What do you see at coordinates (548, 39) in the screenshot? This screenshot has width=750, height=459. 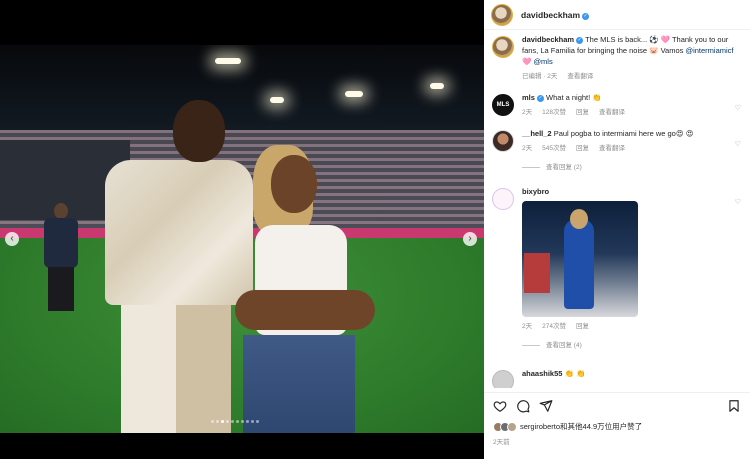 I see `caption-username: davidbeckham` at bounding box center [548, 39].